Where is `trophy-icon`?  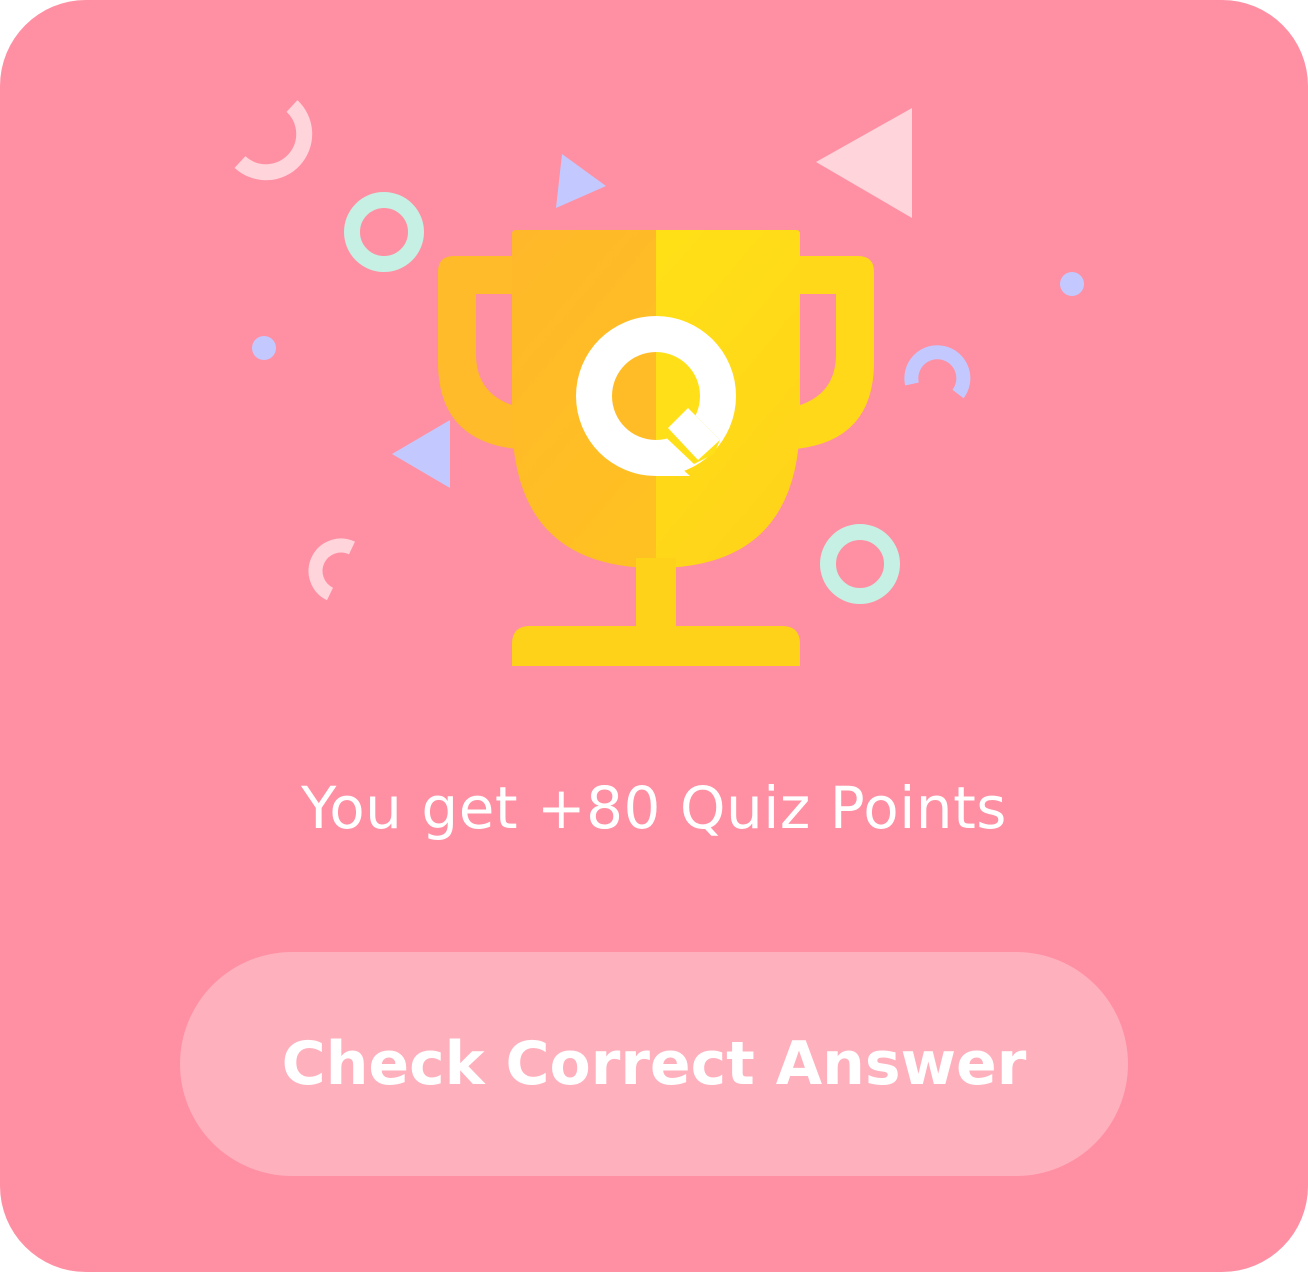 trophy-icon is located at coordinates (656, 448).